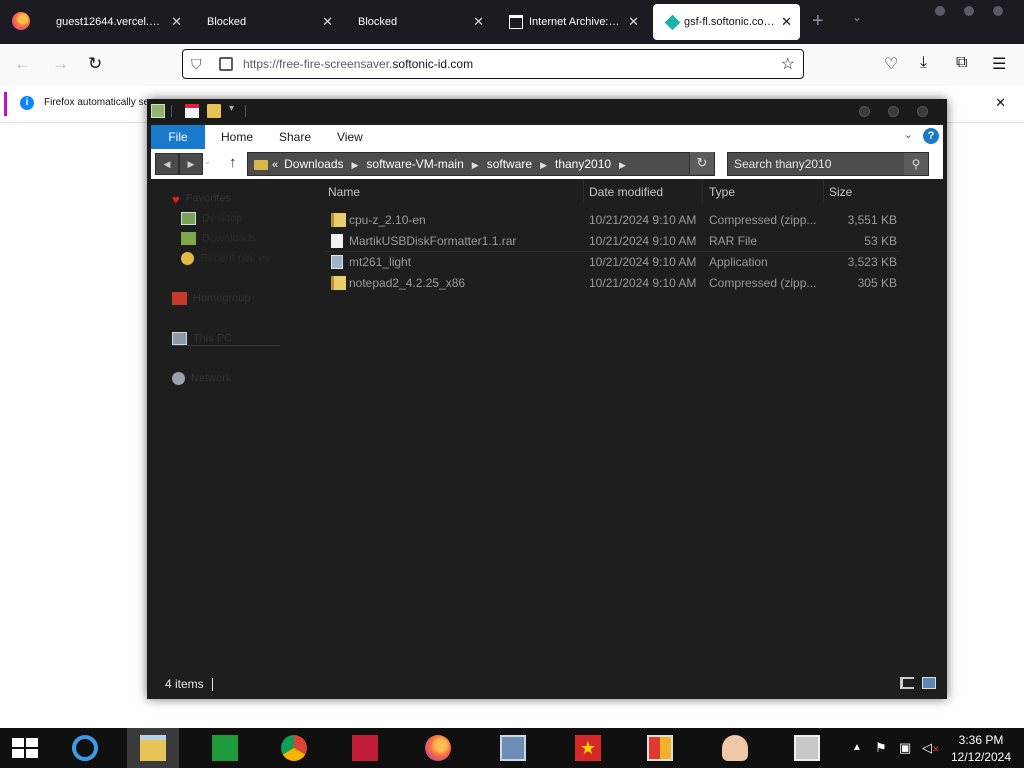  What do you see at coordinates (512, 748) in the screenshot?
I see `taskbar-computer` at bounding box center [512, 748].